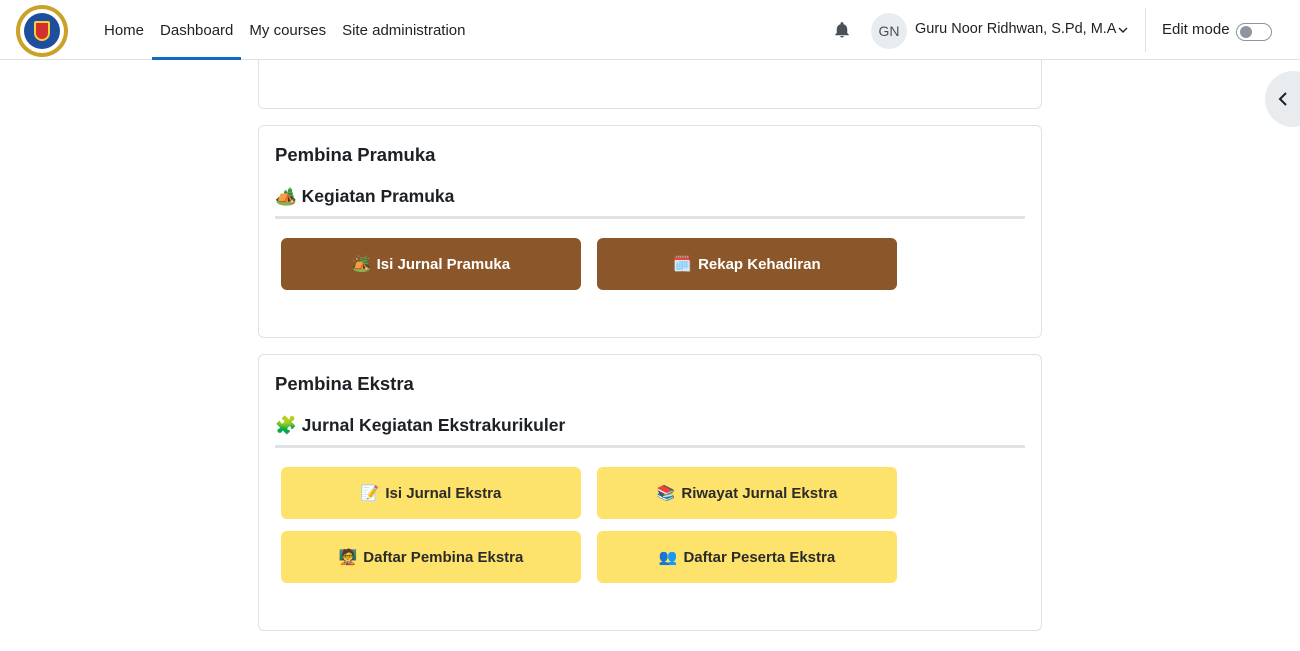 This screenshot has width=1300, height=651. What do you see at coordinates (443, 493) in the screenshot?
I see `button-label: Isi Jurnal Ekstra` at bounding box center [443, 493].